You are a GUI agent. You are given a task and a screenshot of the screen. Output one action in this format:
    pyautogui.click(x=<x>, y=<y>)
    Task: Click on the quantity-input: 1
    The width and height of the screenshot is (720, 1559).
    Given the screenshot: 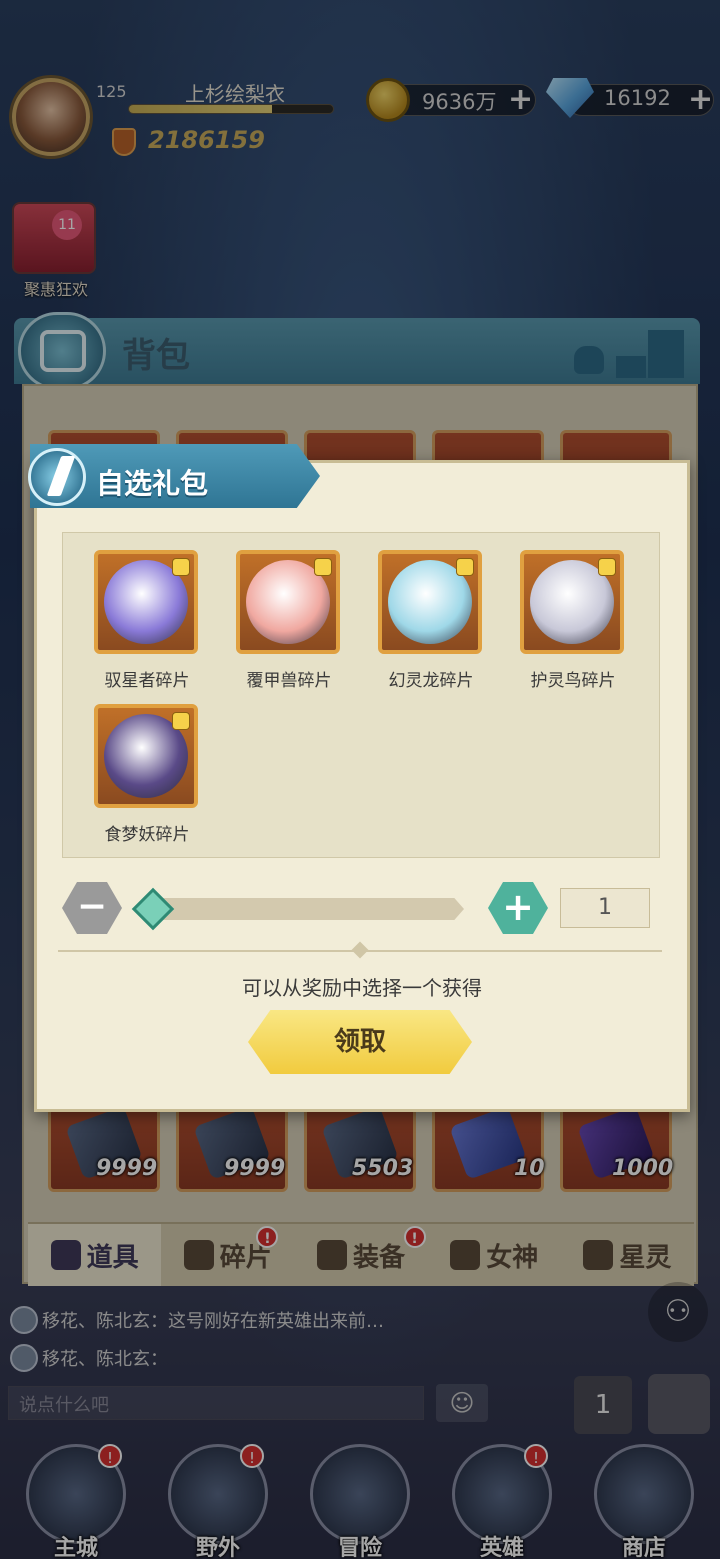 What is the action you would take?
    pyautogui.click(x=605, y=908)
    